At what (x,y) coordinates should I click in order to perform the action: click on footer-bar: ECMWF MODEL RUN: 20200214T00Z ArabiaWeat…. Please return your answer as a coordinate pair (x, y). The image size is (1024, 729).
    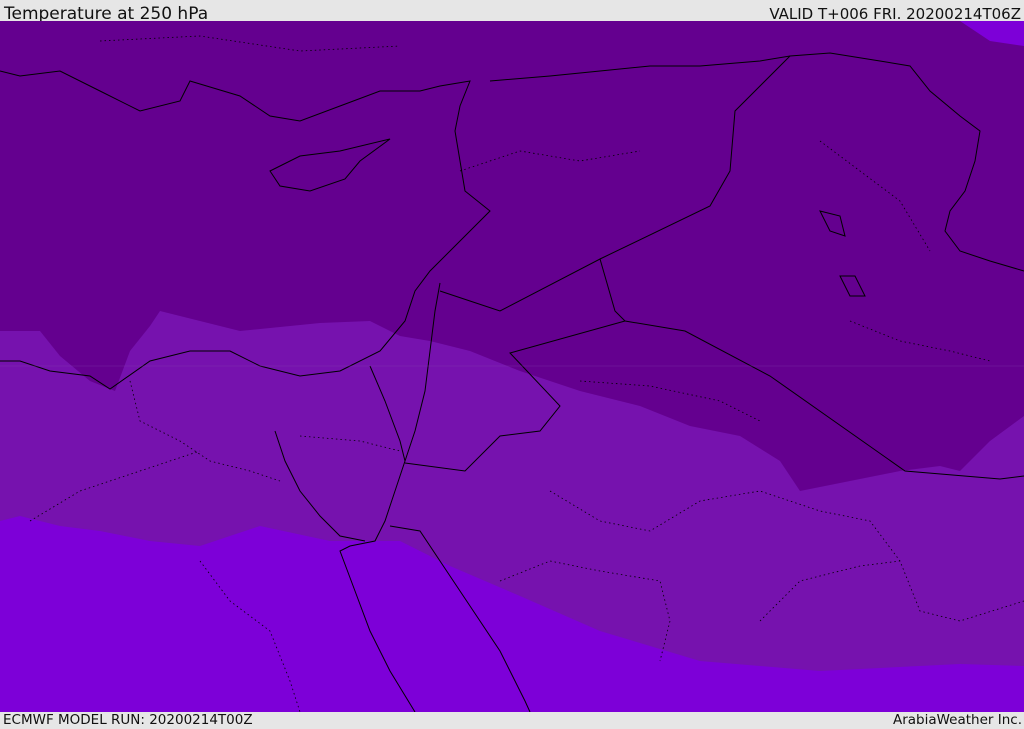
    Looking at the image, I should click on (512, 720).